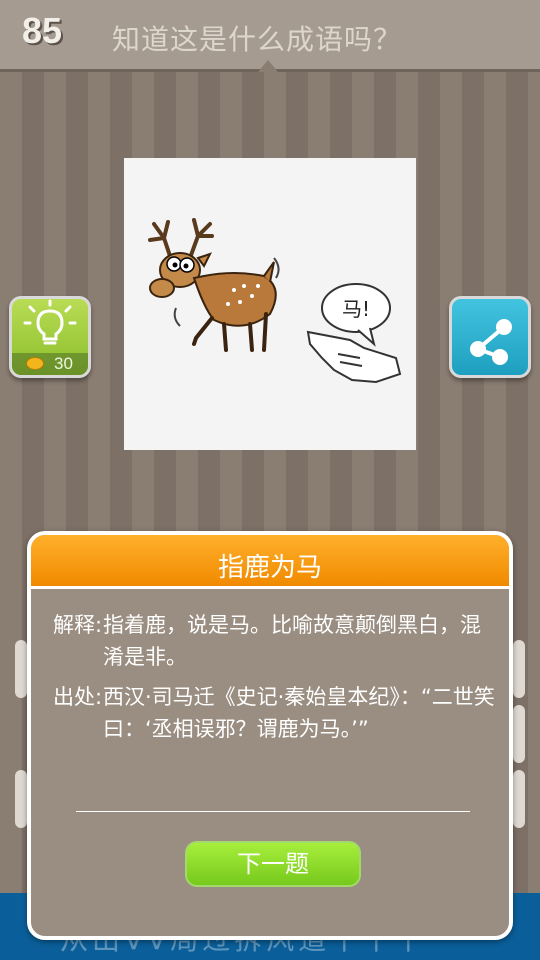 The height and width of the screenshot is (960, 540). Describe the element at coordinates (268, 66) in the screenshot. I see `header-notch` at that location.